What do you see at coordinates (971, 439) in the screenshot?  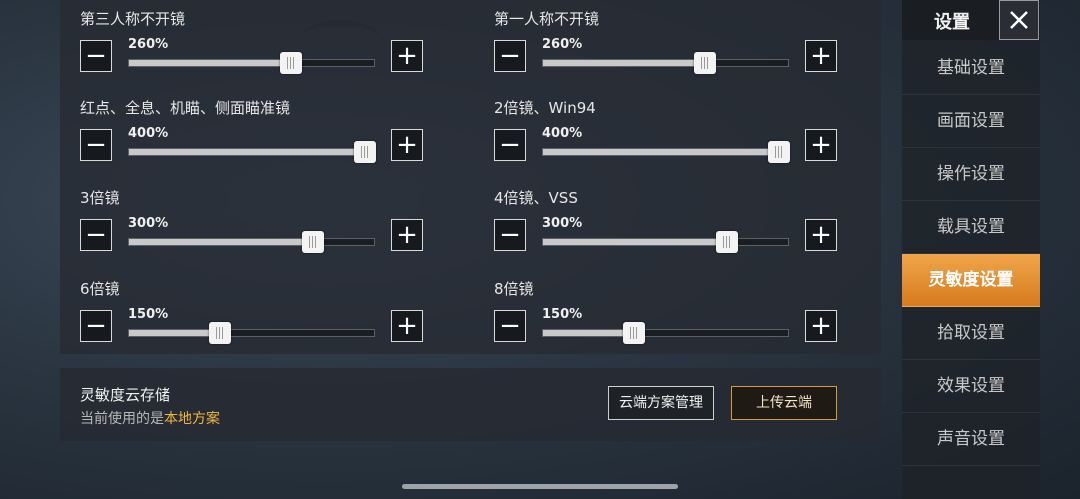 I see `sidebar-item-audio: 声音设置` at bounding box center [971, 439].